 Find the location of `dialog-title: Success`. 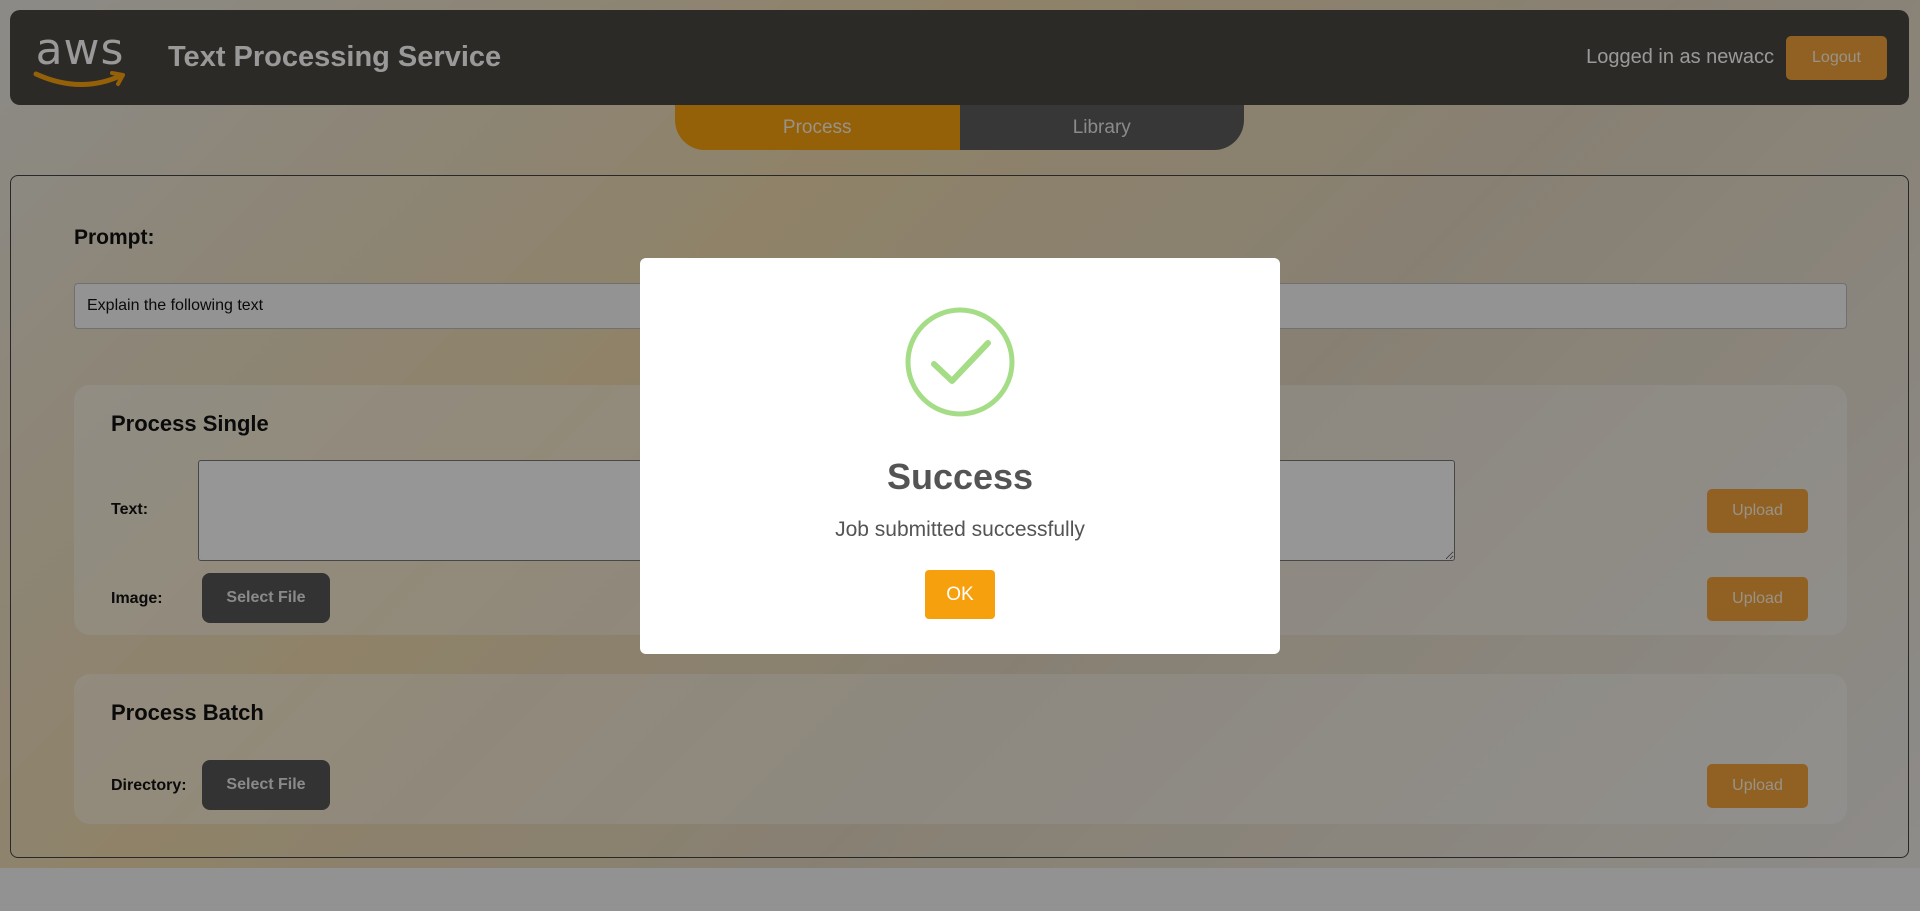

dialog-title: Success is located at coordinates (960, 476).